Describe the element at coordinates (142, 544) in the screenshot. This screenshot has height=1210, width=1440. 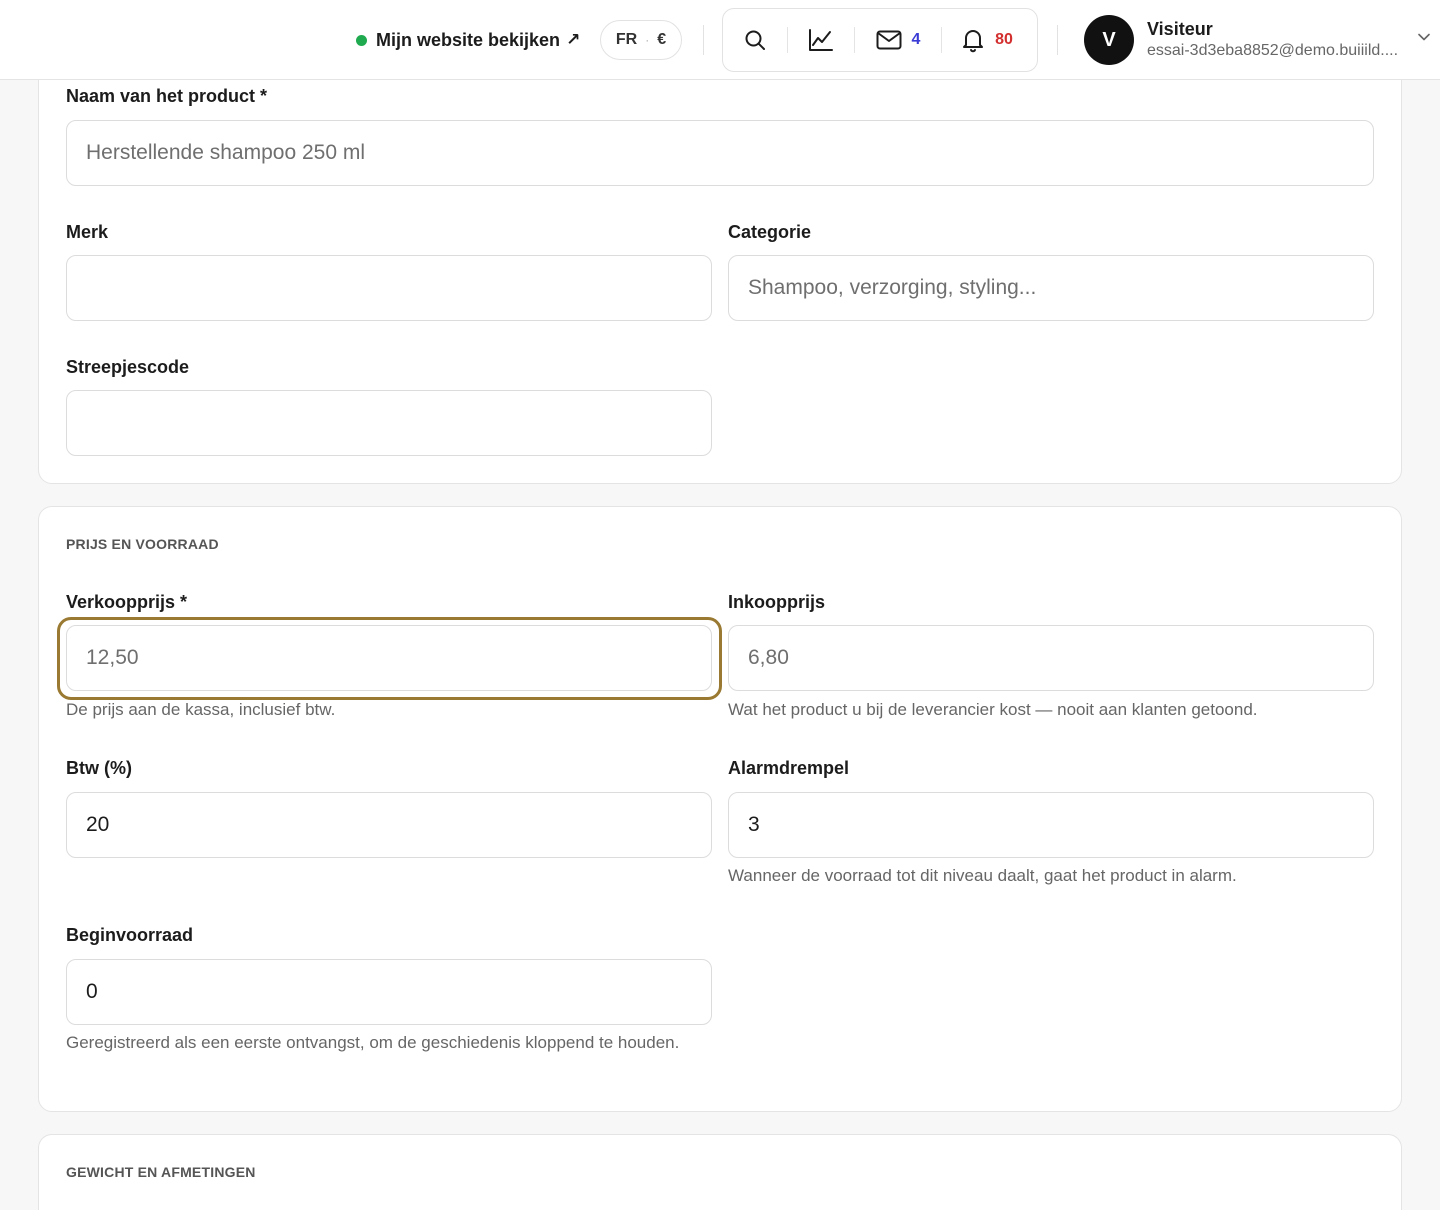
I see `price-stock-section-title: PRIJS EN VOORRAAD` at that location.